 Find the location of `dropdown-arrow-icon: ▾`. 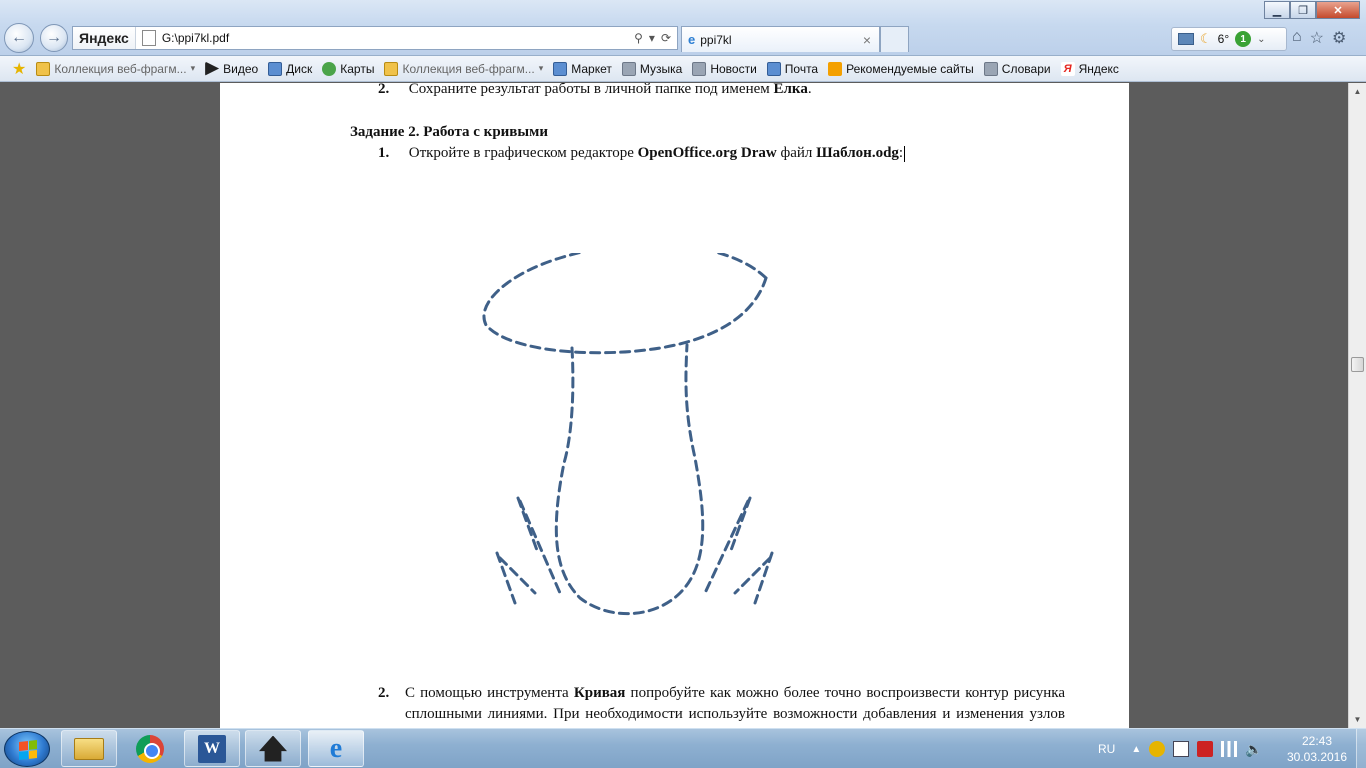

dropdown-arrow-icon: ▾ is located at coordinates (652, 38).